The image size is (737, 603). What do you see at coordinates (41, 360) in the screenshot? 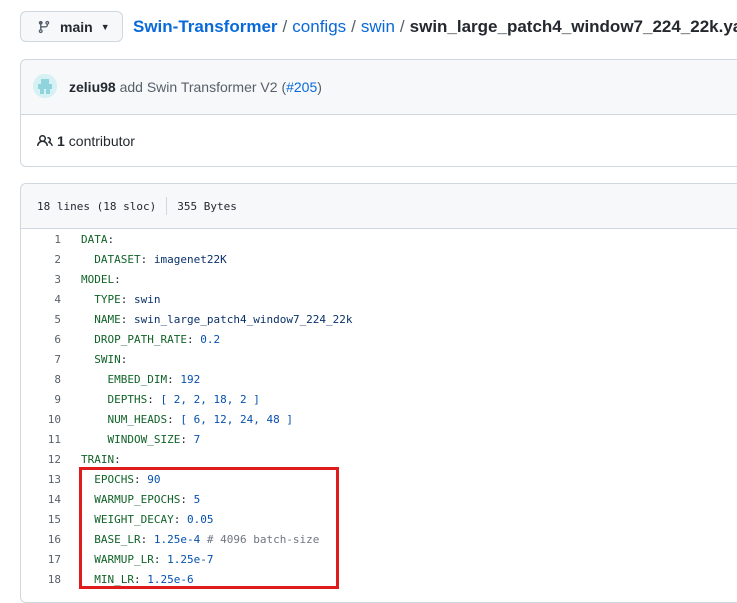
I see `line-number: 7` at bounding box center [41, 360].